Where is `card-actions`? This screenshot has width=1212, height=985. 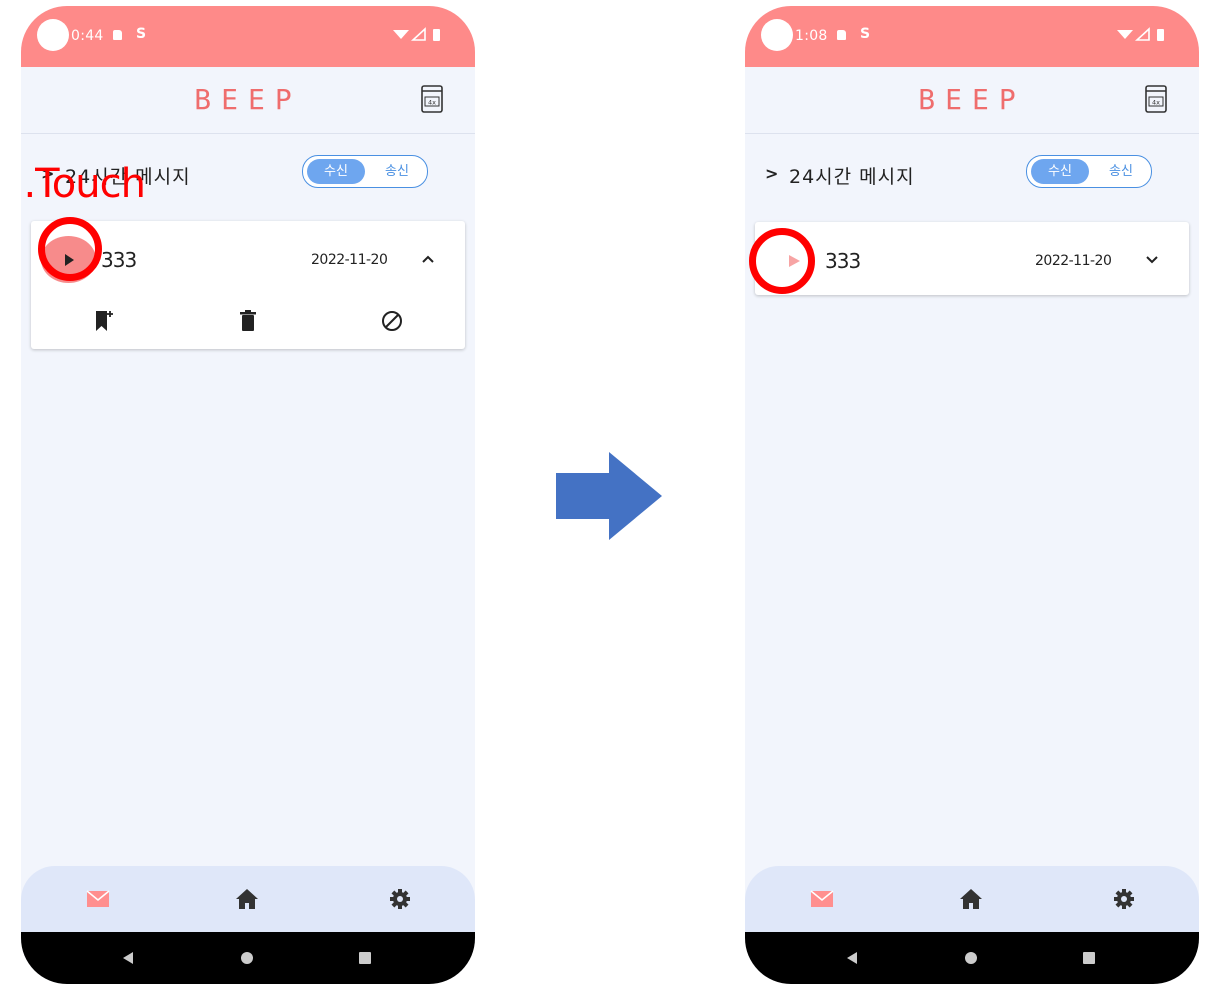
card-actions is located at coordinates (248, 323).